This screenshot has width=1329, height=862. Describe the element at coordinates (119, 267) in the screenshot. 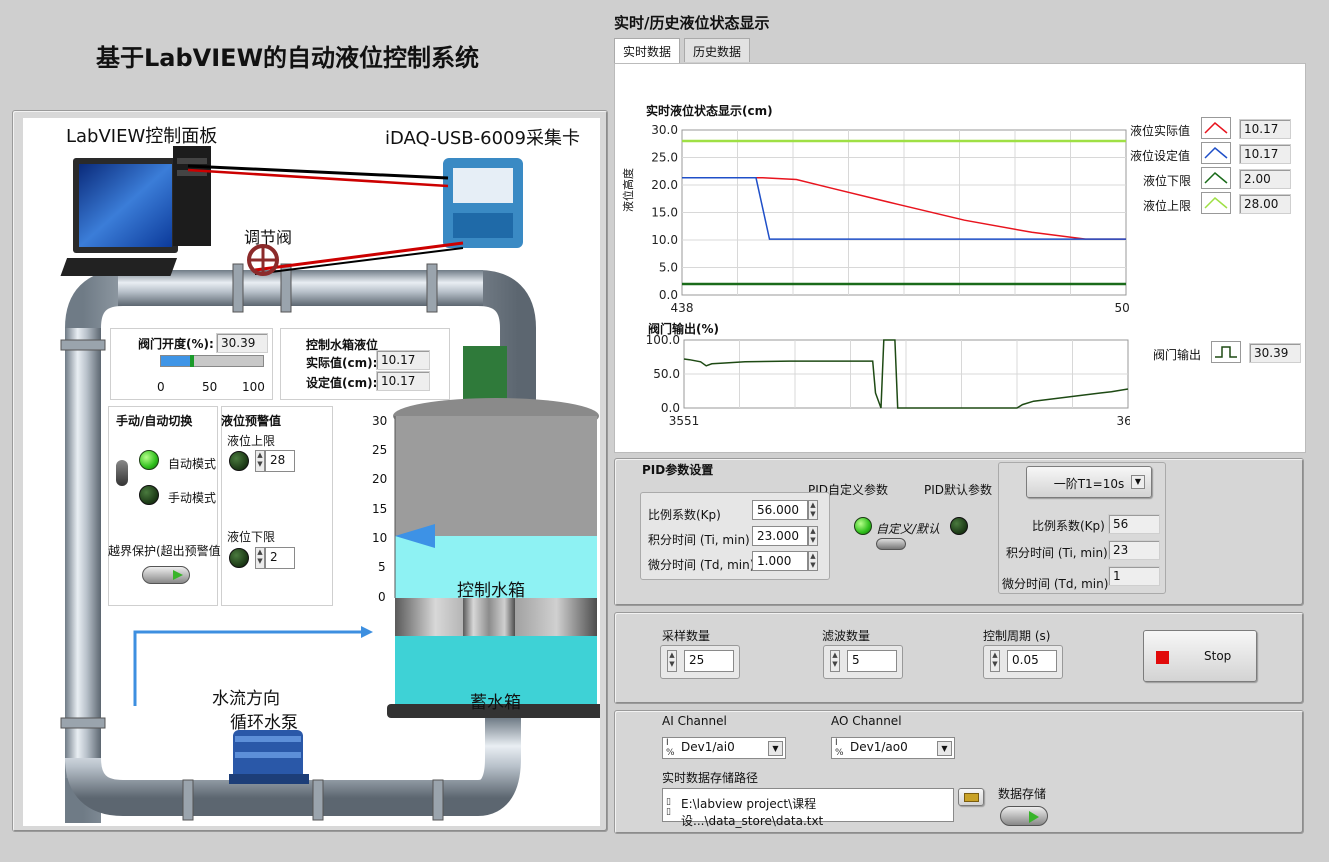

I see `keyboard-icon` at that location.